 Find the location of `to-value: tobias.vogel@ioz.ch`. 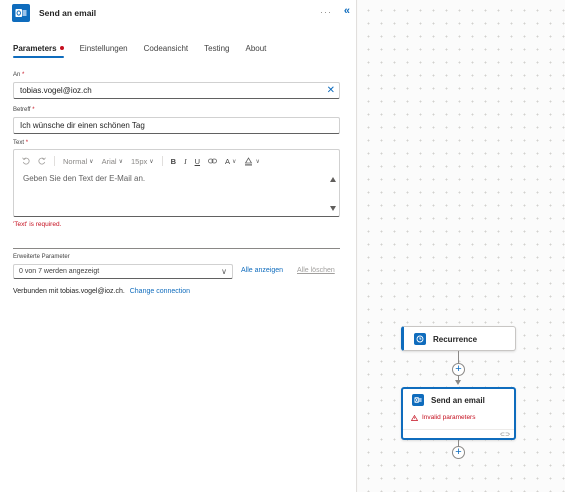

to-value: tobias.vogel@ioz.ch is located at coordinates (56, 90).